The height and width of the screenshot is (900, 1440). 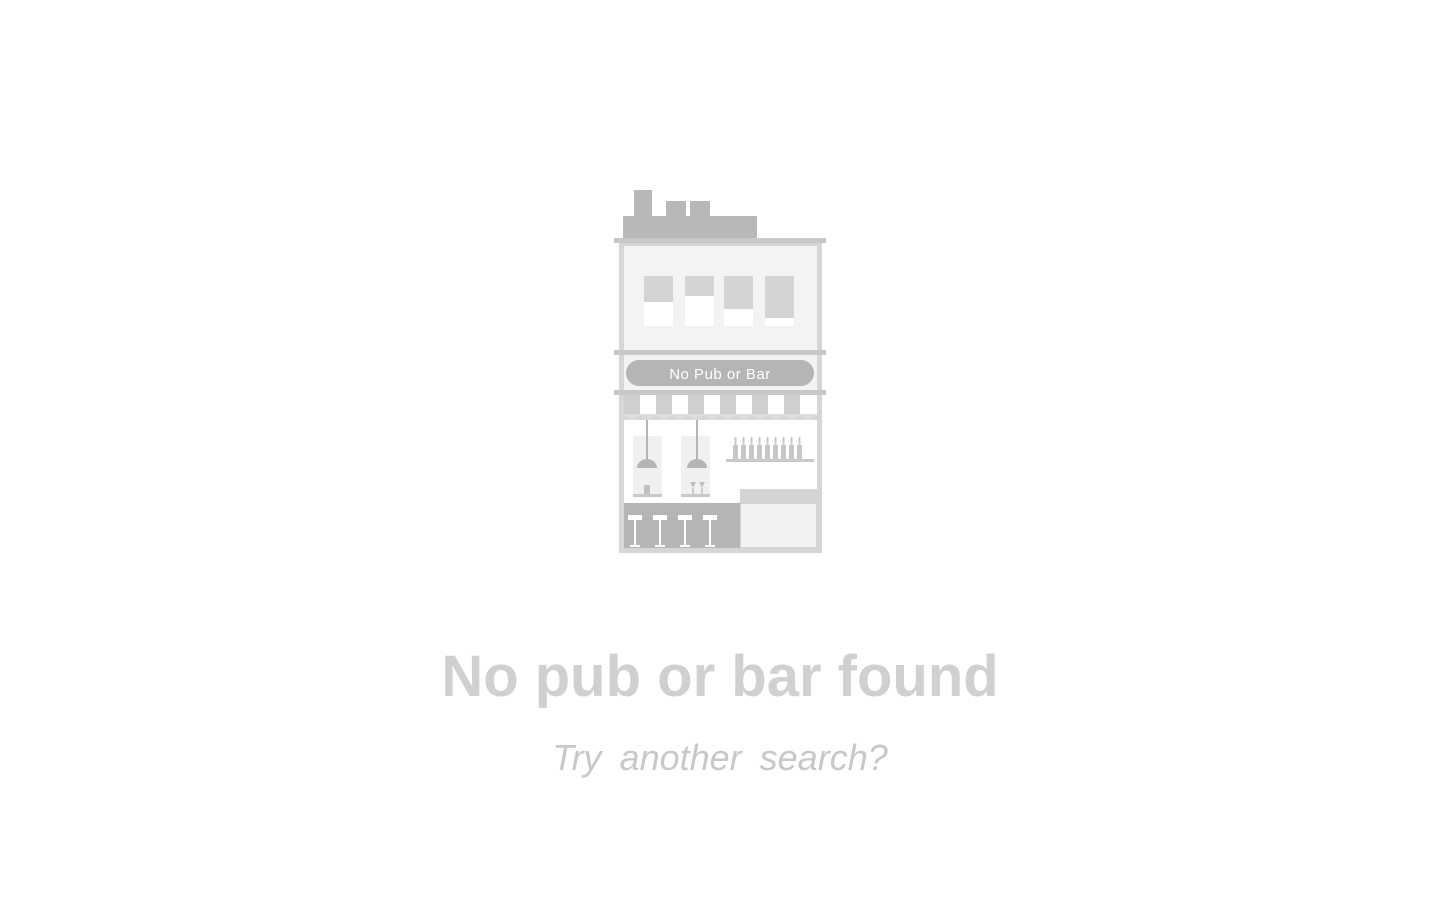 What do you see at coordinates (778, 496) in the screenshot?
I see `bar-counter-top` at bounding box center [778, 496].